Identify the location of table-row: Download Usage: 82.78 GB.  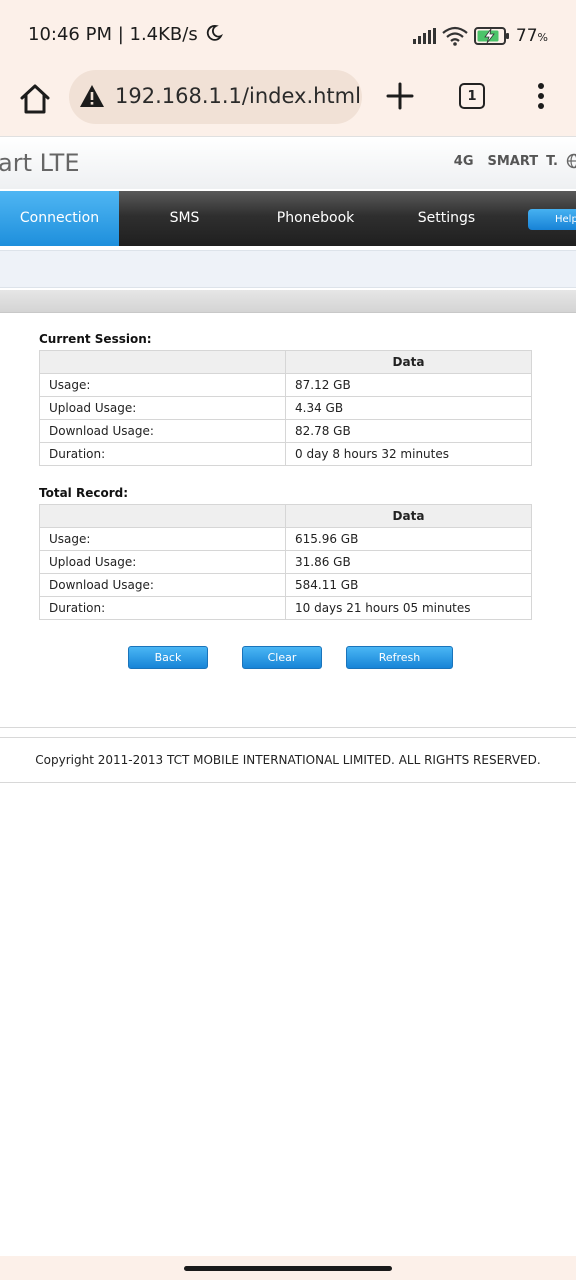
(285, 431).